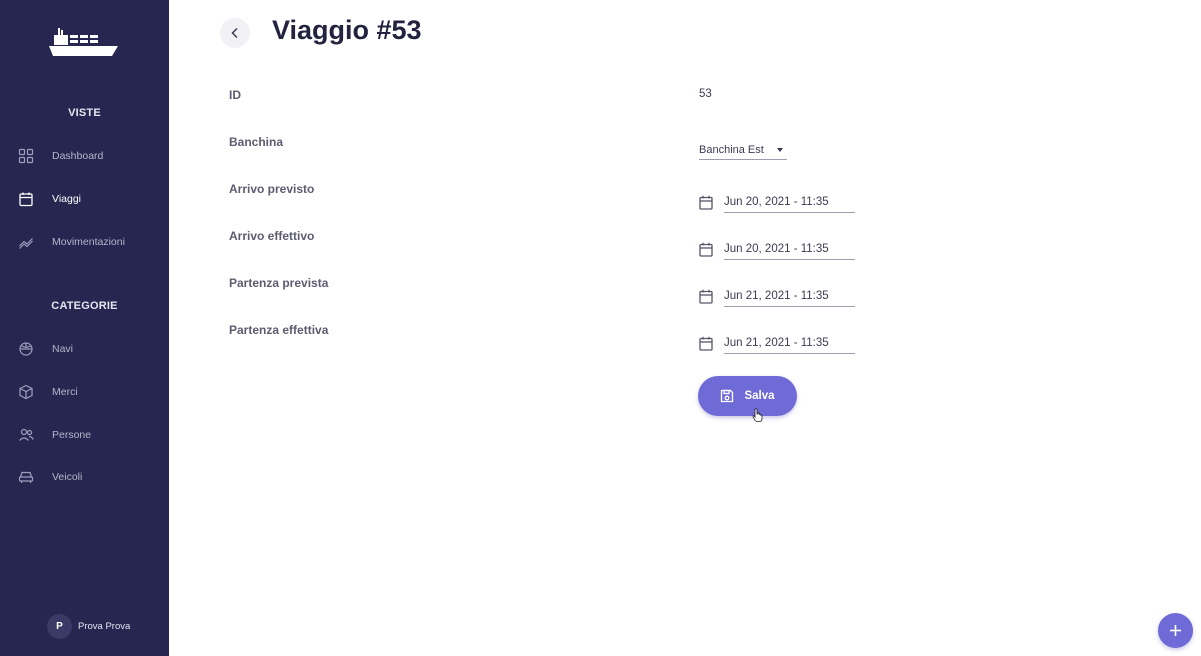 This screenshot has width=1201, height=656. I want to click on banchina-label: Banchina, so click(256, 142).